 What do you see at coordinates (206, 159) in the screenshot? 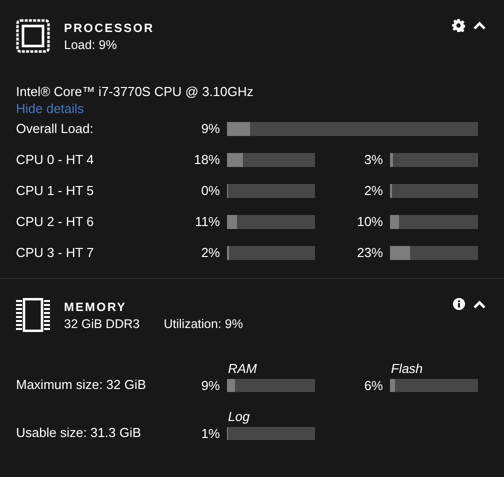
I see `load-reading: 18%` at bounding box center [206, 159].